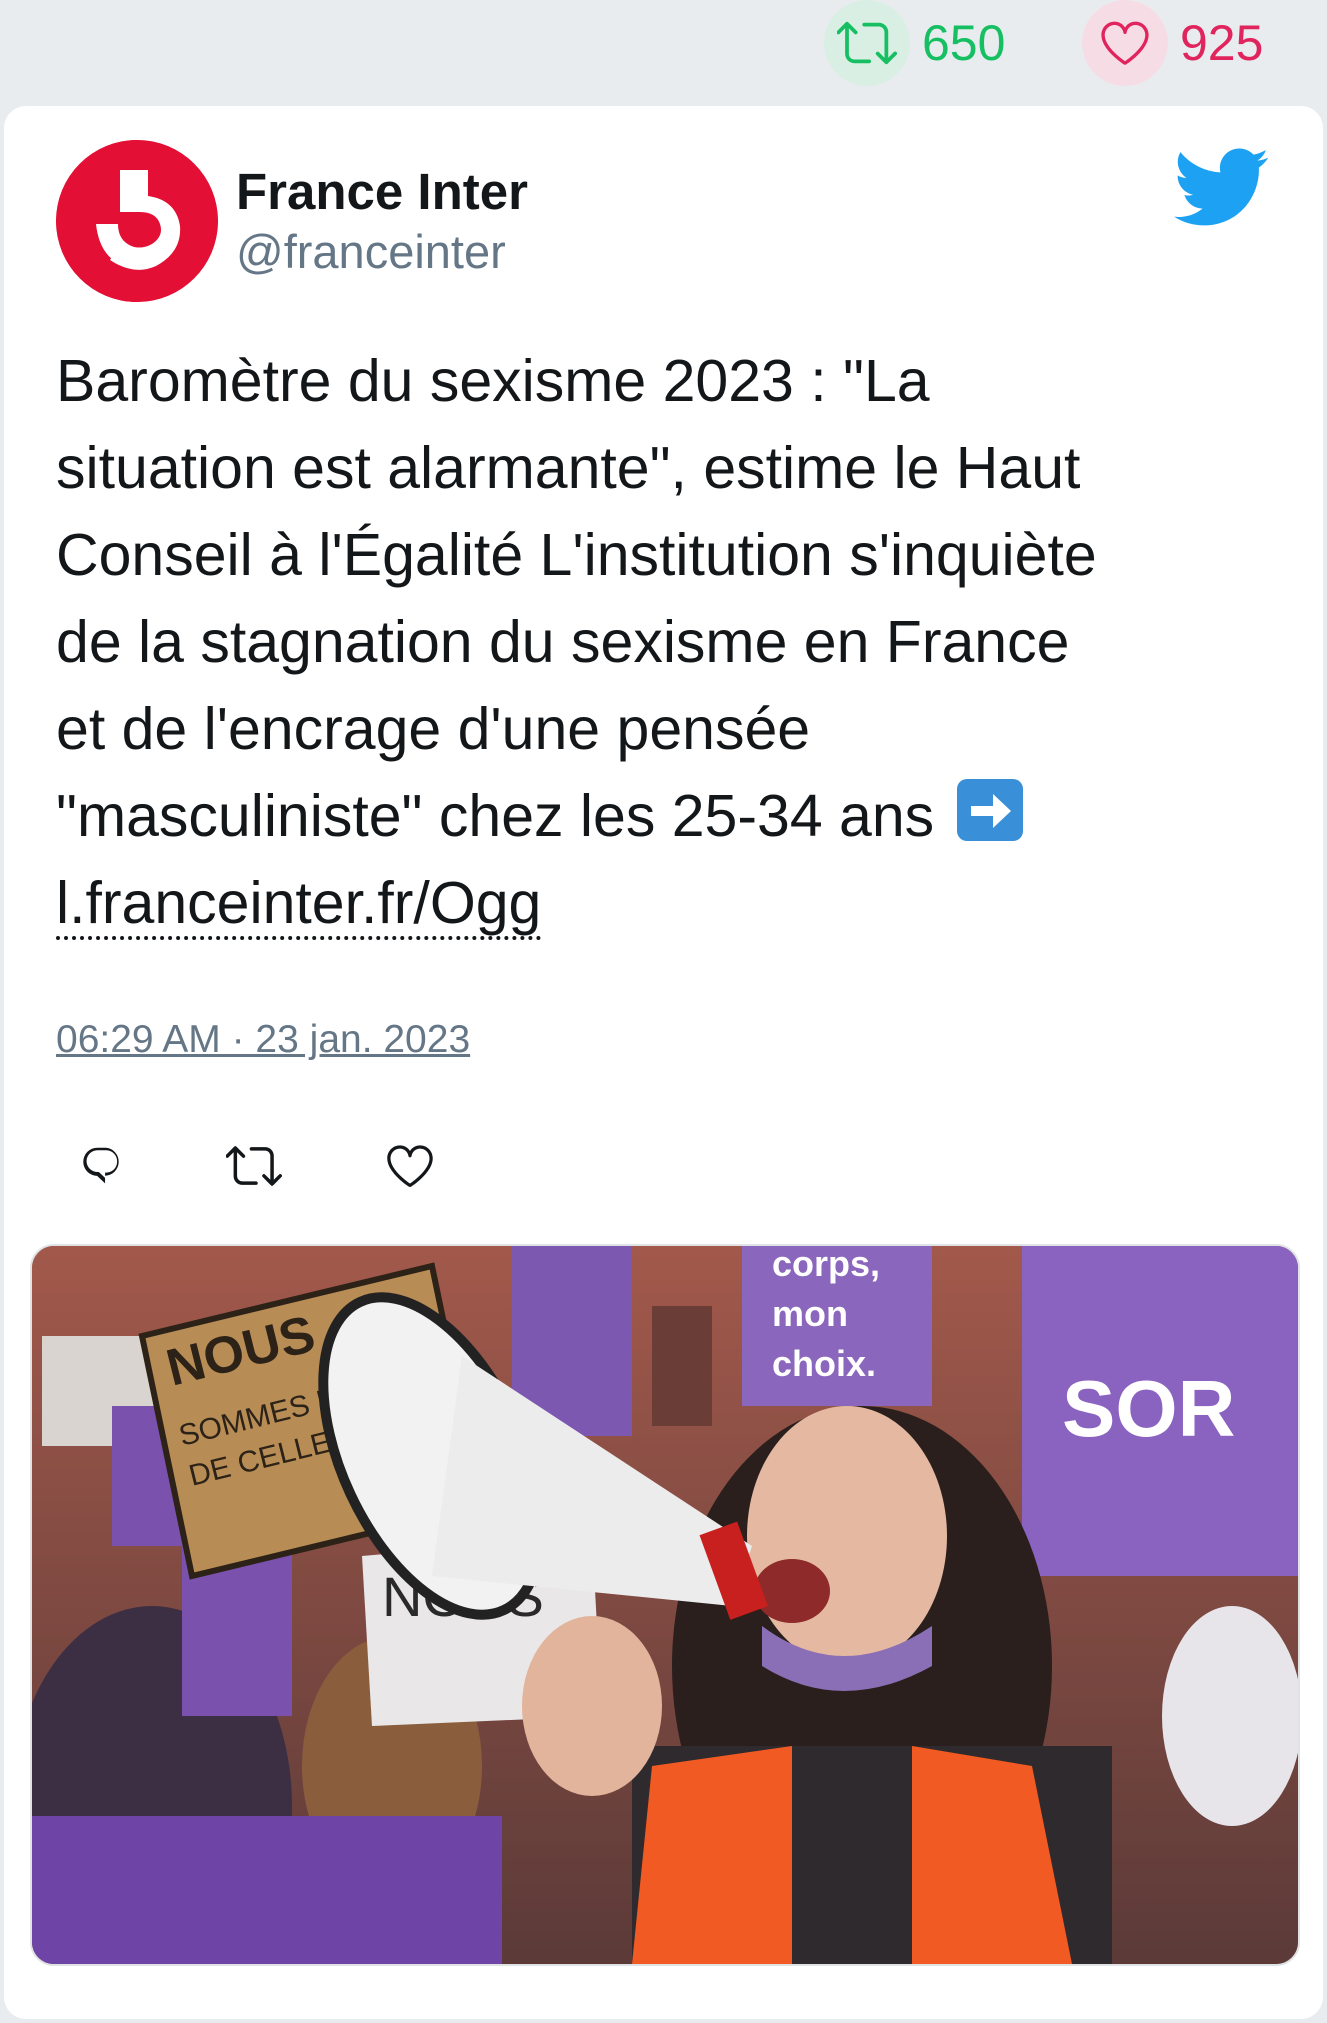 Image resolution: width=1327 pixels, height=2023 pixels. I want to click on sign-text-corps: corps,, so click(826, 1265).